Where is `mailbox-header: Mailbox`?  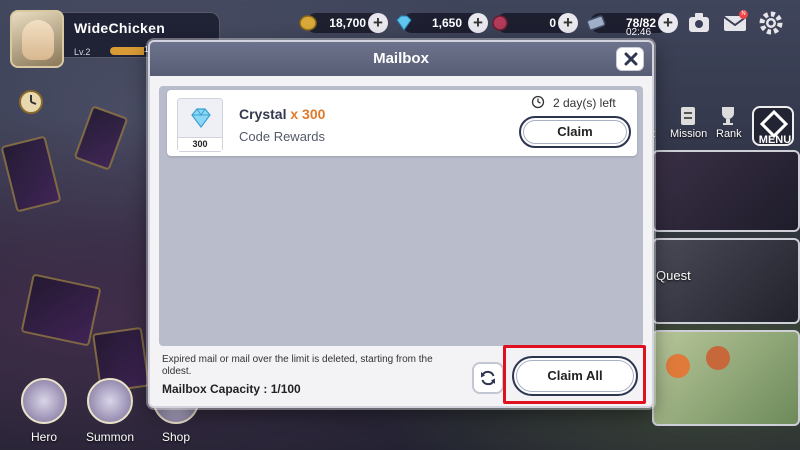
mailbox-header: Mailbox is located at coordinates (401, 59).